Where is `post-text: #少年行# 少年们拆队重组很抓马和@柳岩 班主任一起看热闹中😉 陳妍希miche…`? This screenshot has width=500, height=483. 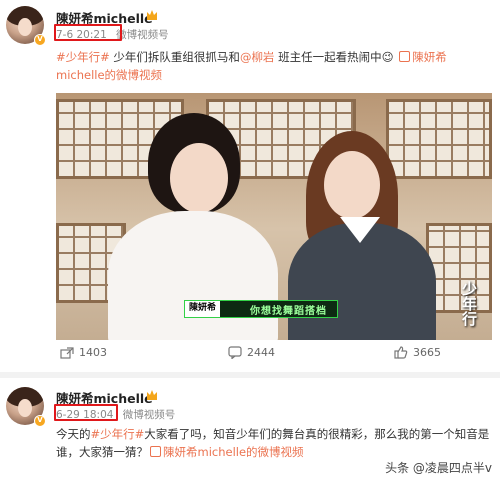
post-text: #少年行# 少年们拆队重组很抓马和@柳岩 班主任一起看热闹中😉 陳妍希miche… is located at coordinates (274, 66).